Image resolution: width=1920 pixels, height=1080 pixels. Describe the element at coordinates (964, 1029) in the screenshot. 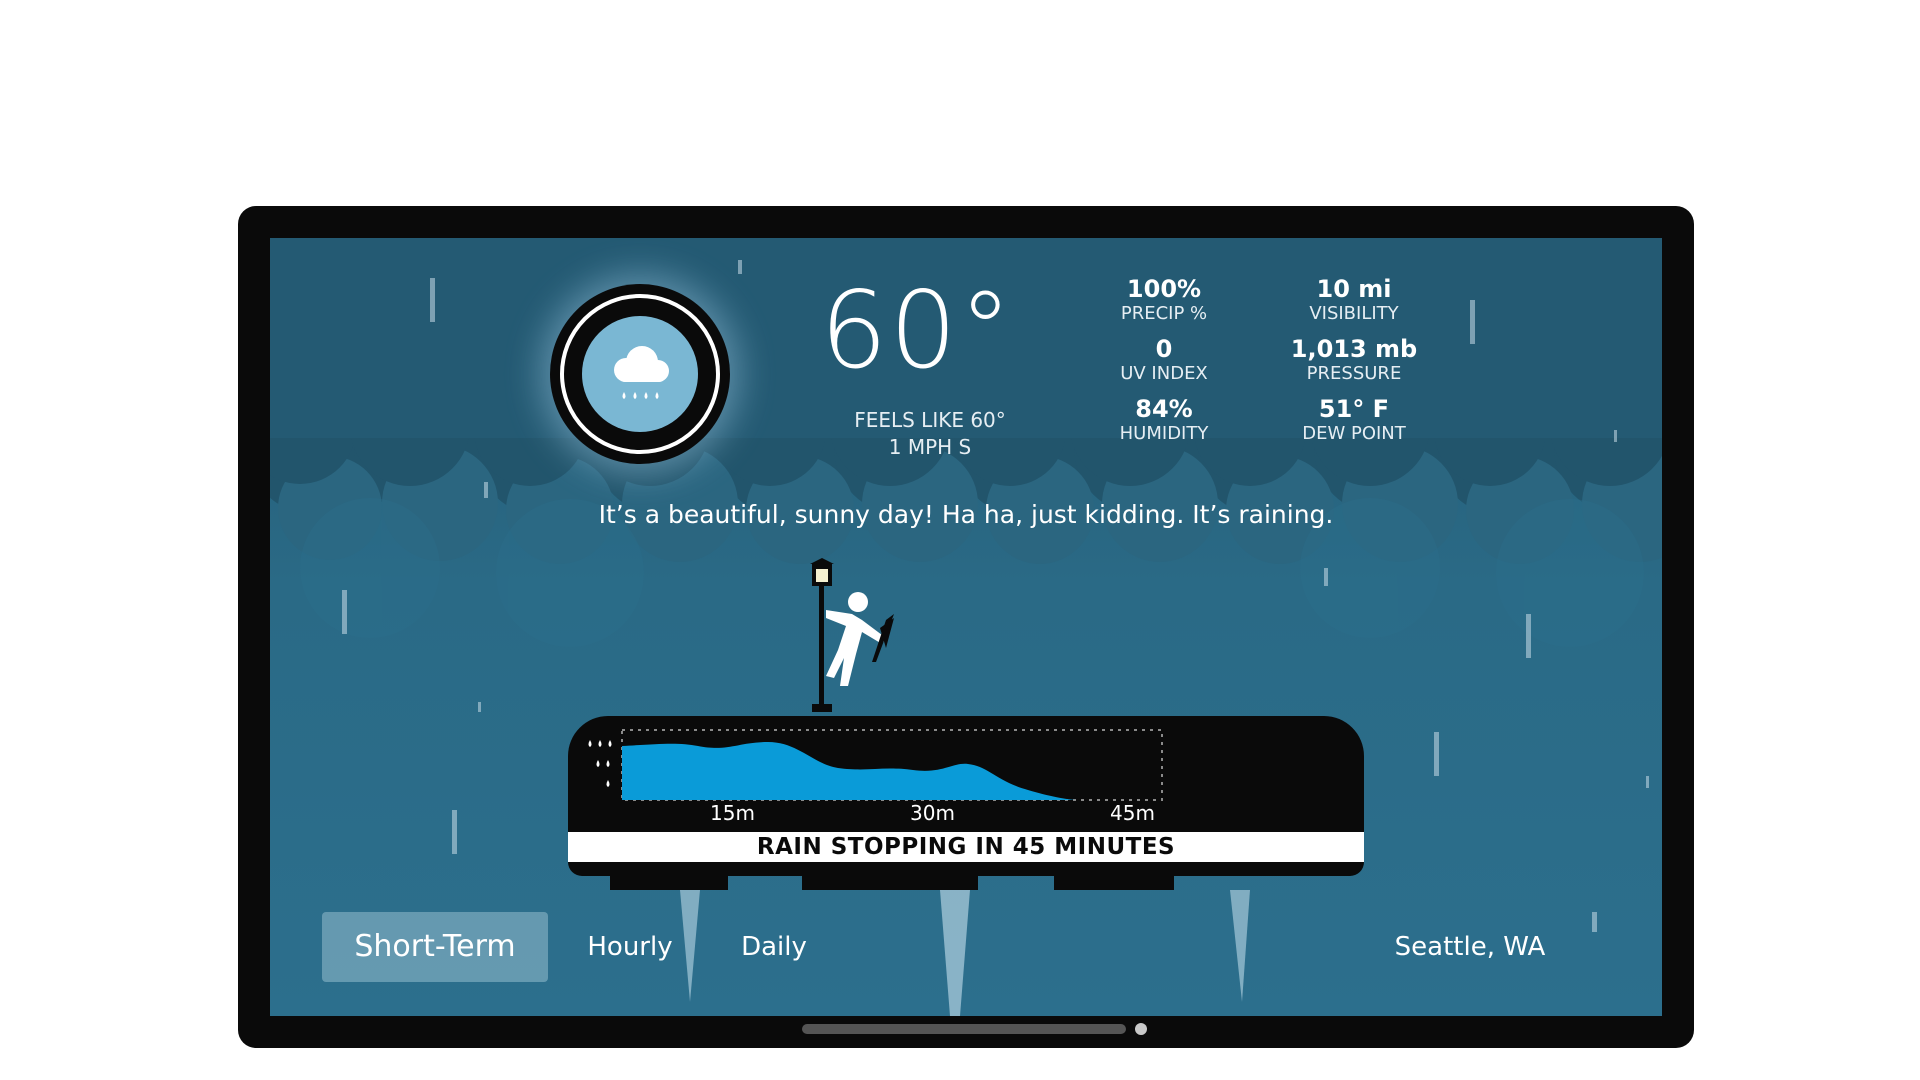

I see `home-indicator-bar` at that location.